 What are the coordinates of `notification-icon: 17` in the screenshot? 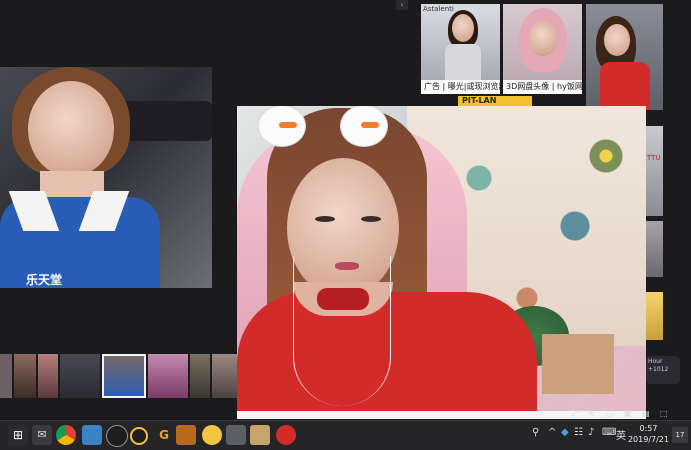 It's located at (680, 435).